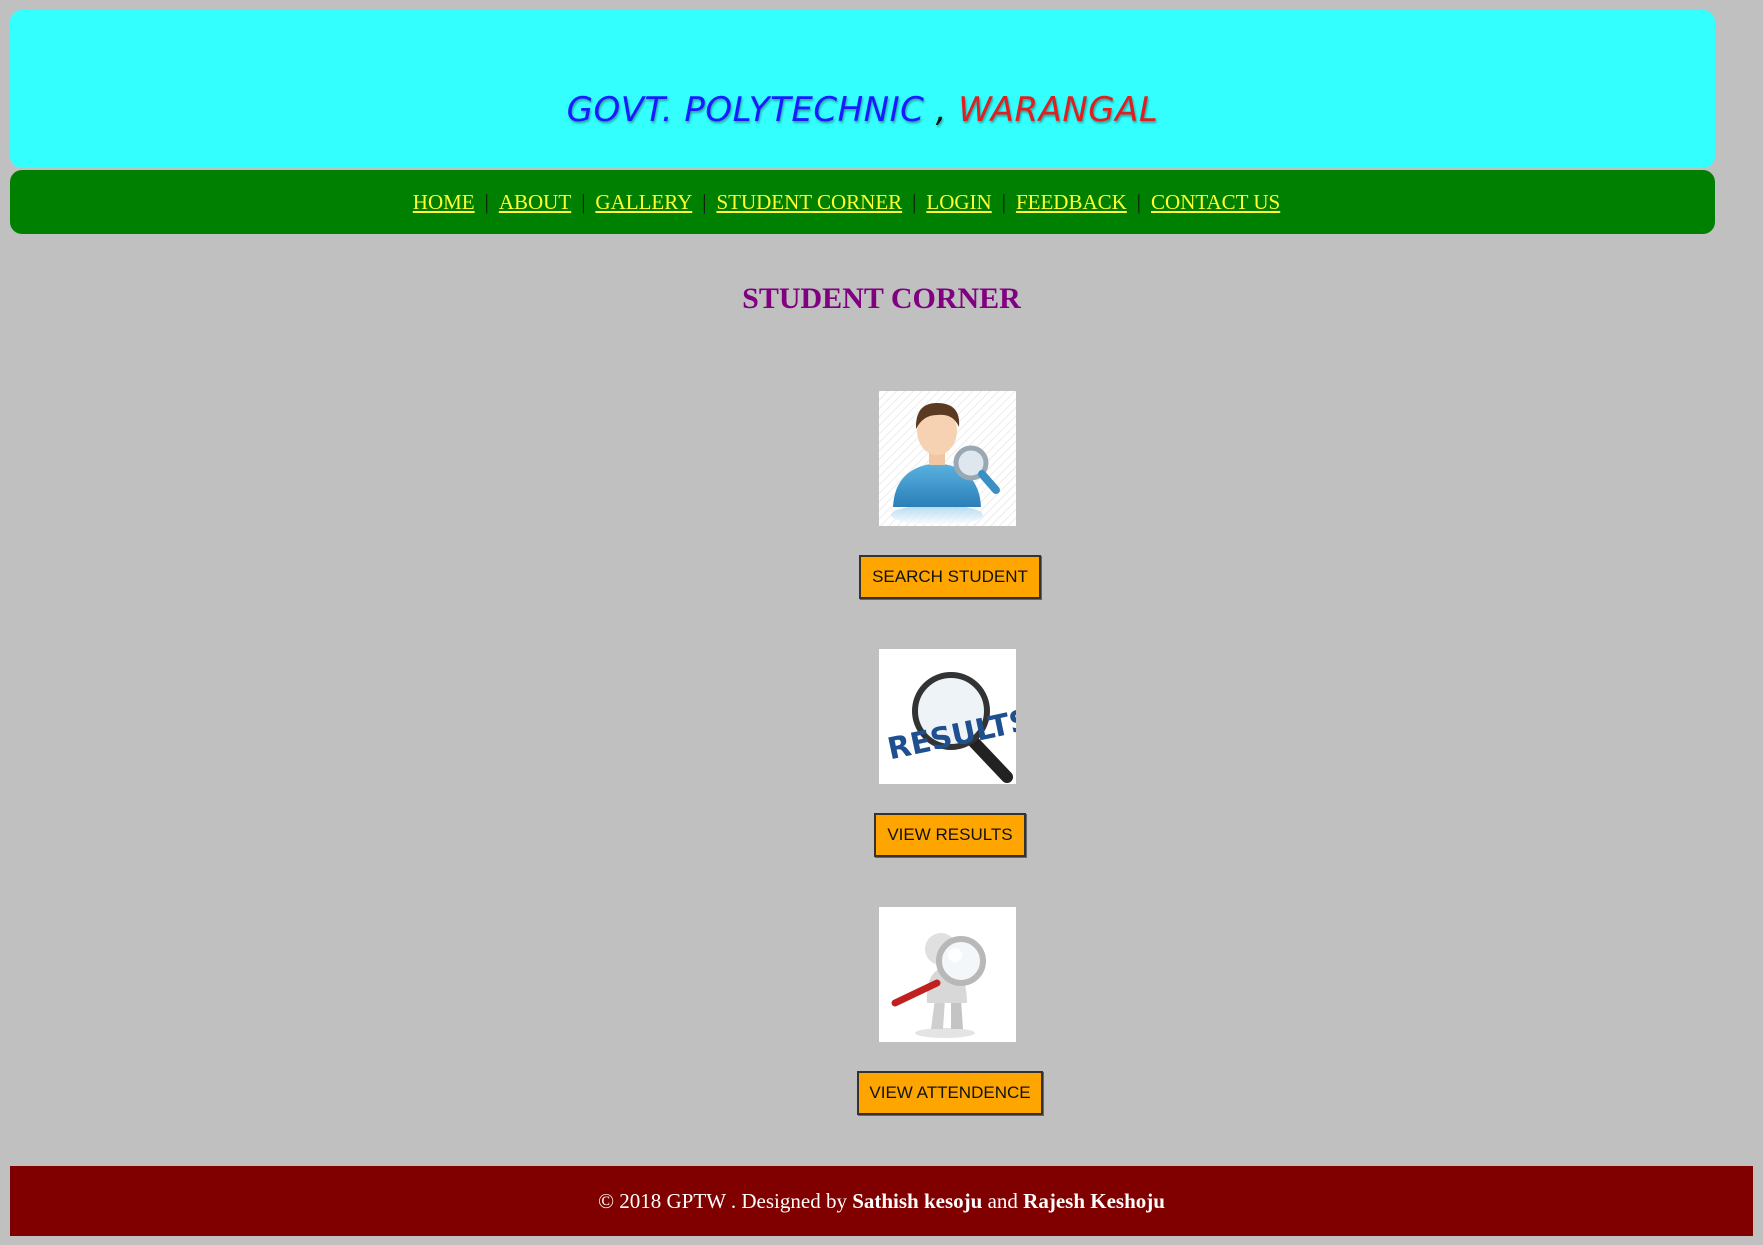 The image size is (1763, 1245). Describe the element at coordinates (1071, 202) in the screenshot. I see `nav-feedback-link: FEEDBACK` at that location.